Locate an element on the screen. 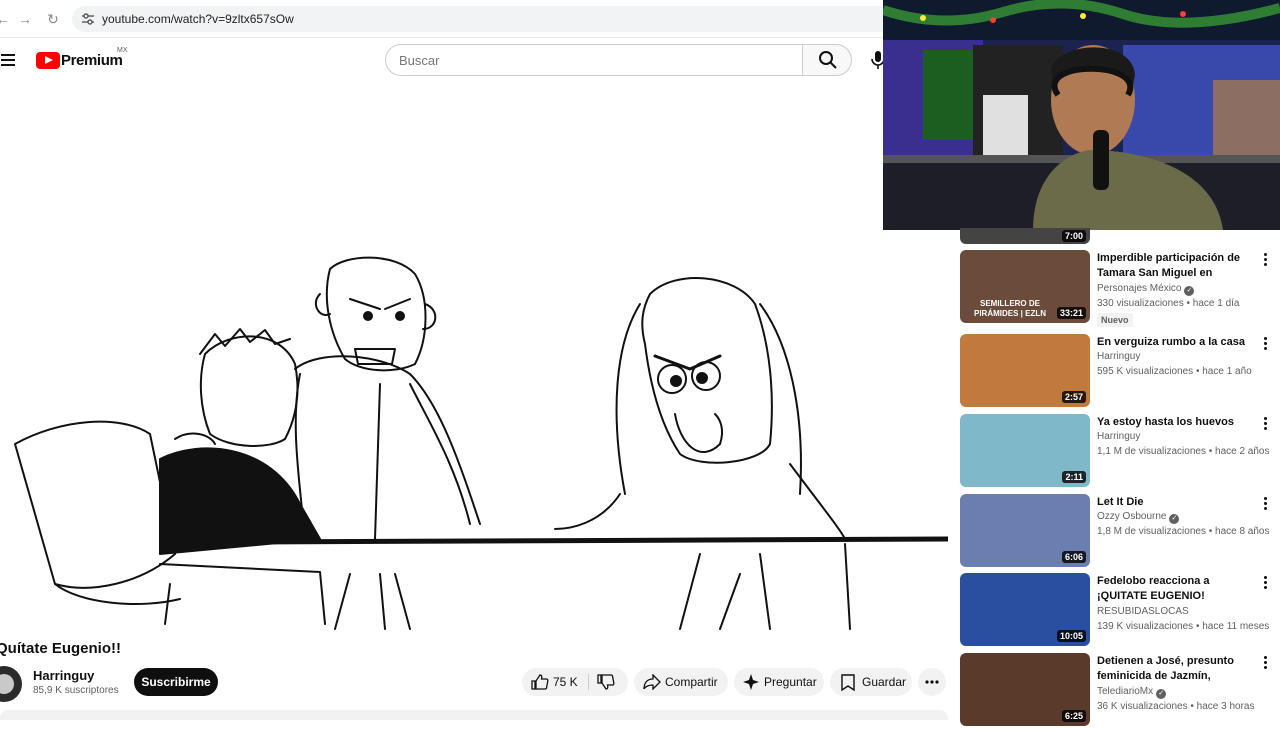 The height and width of the screenshot is (729, 1280). reload-icon: ↻ is located at coordinates (53, 19).